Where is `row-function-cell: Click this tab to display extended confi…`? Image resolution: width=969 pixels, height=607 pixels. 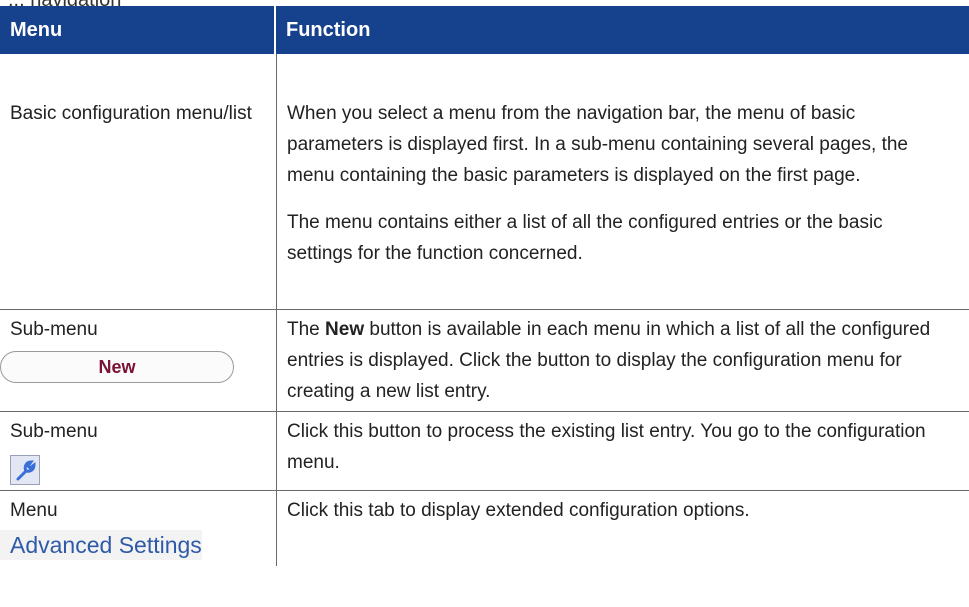 row-function-cell: Click this tab to display extended confi… is located at coordinates (622, 528).